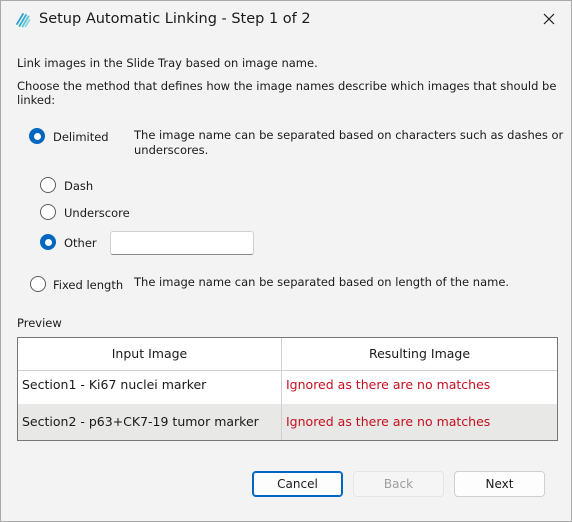 The height and width of the screenshot is (522, 572). Describe the element at coordinates (38, 284) in the screenshot. I see `fixed-length-radio` at that location.